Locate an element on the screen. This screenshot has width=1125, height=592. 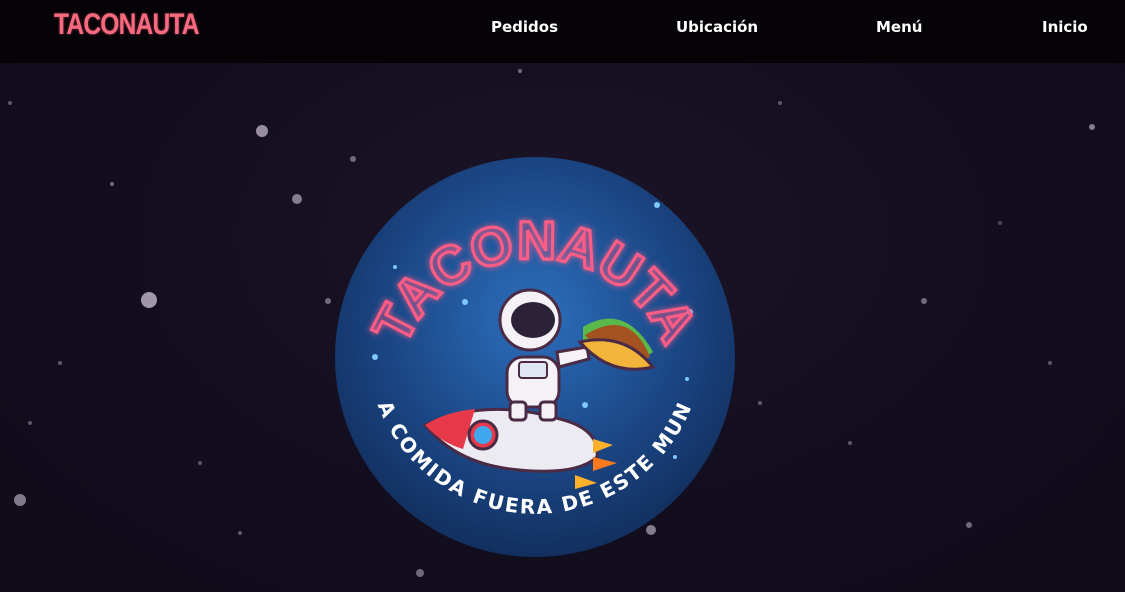
brand-logo: TACONAUTA is located at coordinates (127, 25).